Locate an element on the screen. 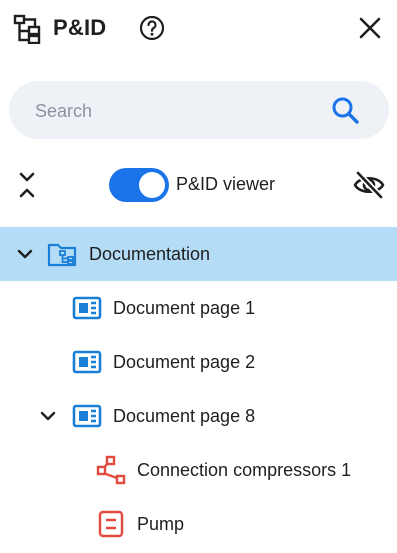 This screenshot has height=553, width=397. folder-hierarchy-icon is located at coordinates (62, 255).